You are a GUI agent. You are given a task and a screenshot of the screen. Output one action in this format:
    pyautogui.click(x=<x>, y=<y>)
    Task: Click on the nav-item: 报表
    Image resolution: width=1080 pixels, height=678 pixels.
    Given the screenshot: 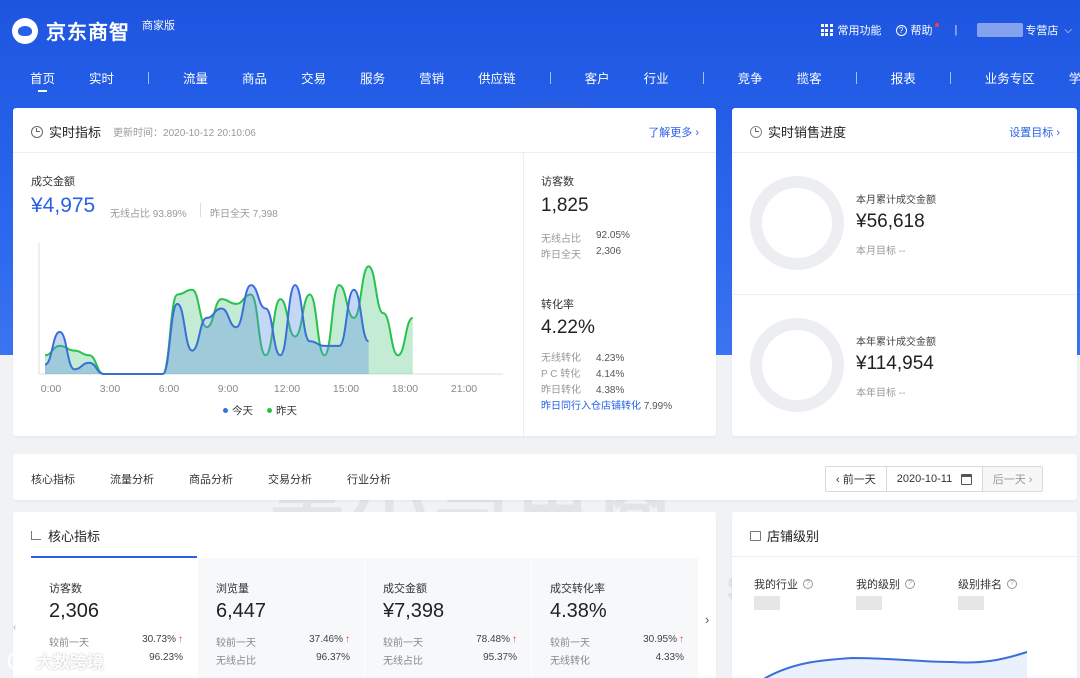 What is the action you would take?
    pyautogui.click(x=903, y=77)
    